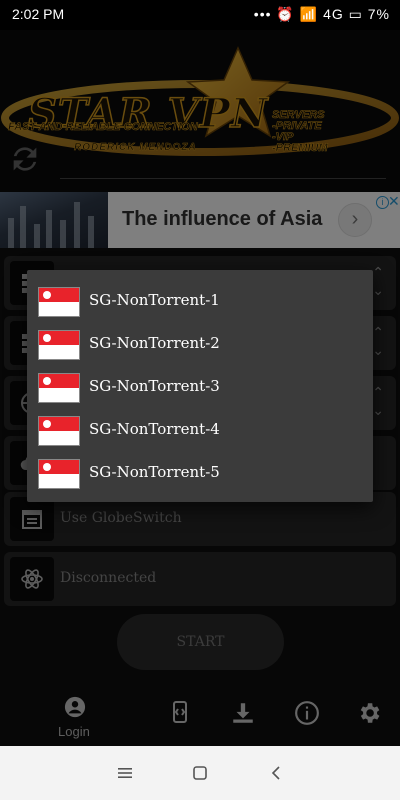  I want to click on network-4g-icon: 4G, so click(333, 14).